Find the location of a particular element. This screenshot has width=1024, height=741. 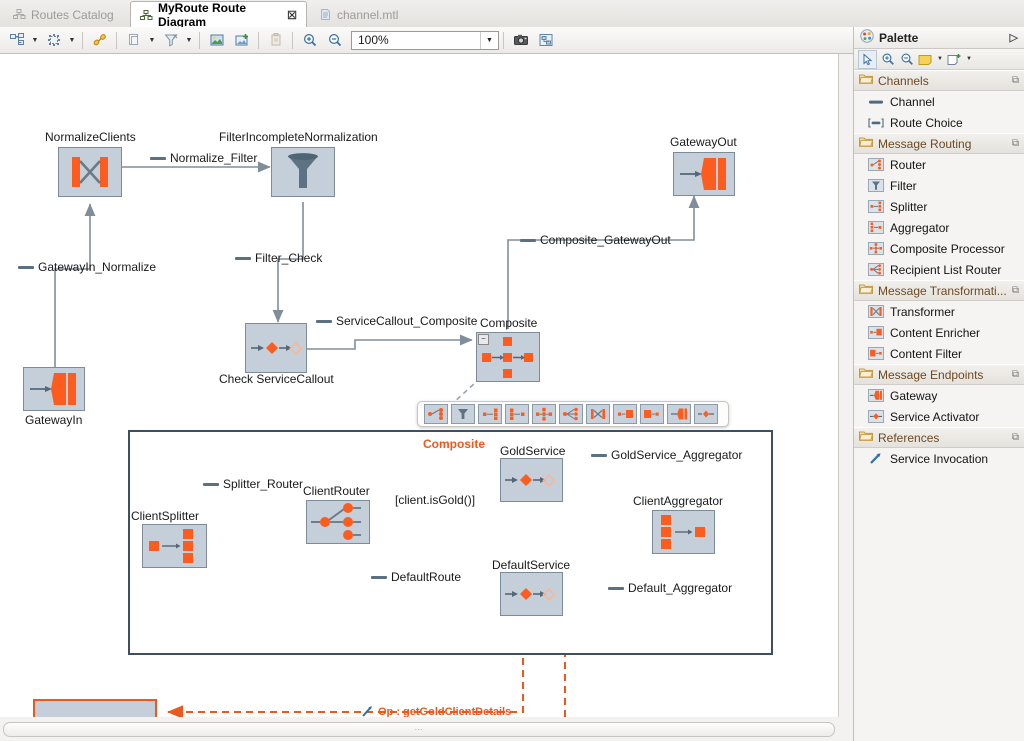

canvas-horizontal-scrollbar: ⋯ is located at coordinates (419, 729).